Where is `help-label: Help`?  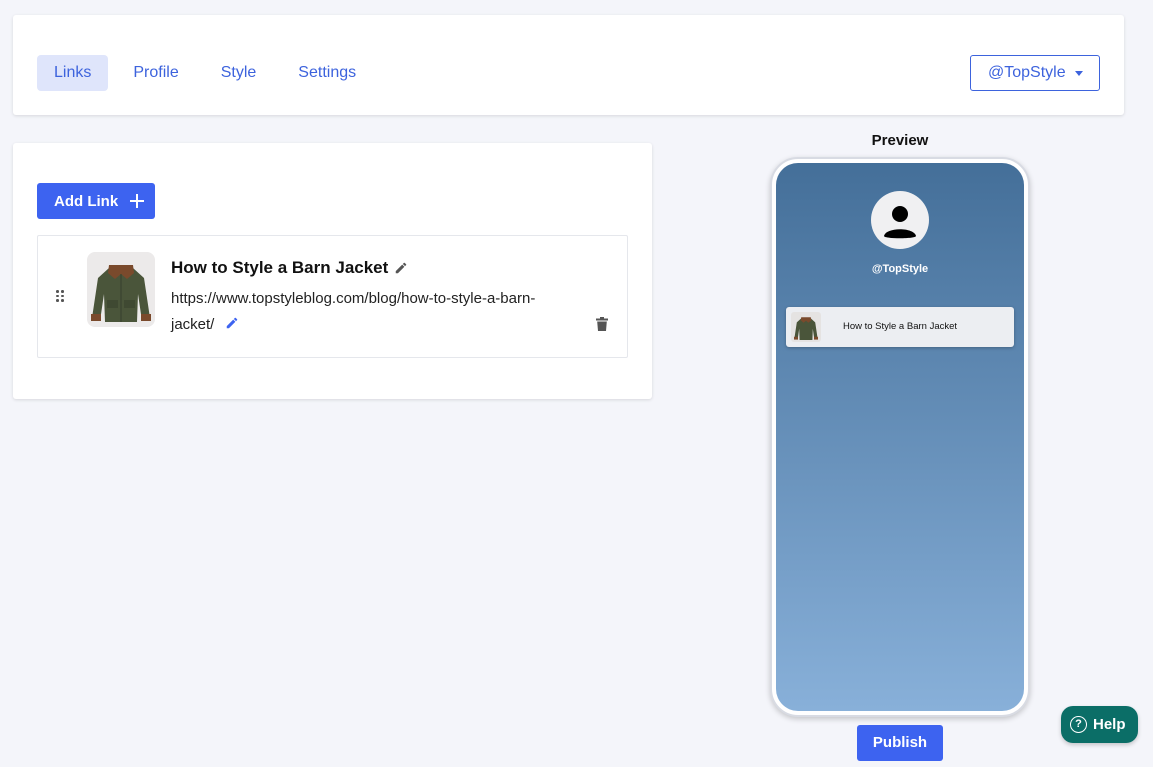 help-label: Help is located at coordinates (1109, 724).